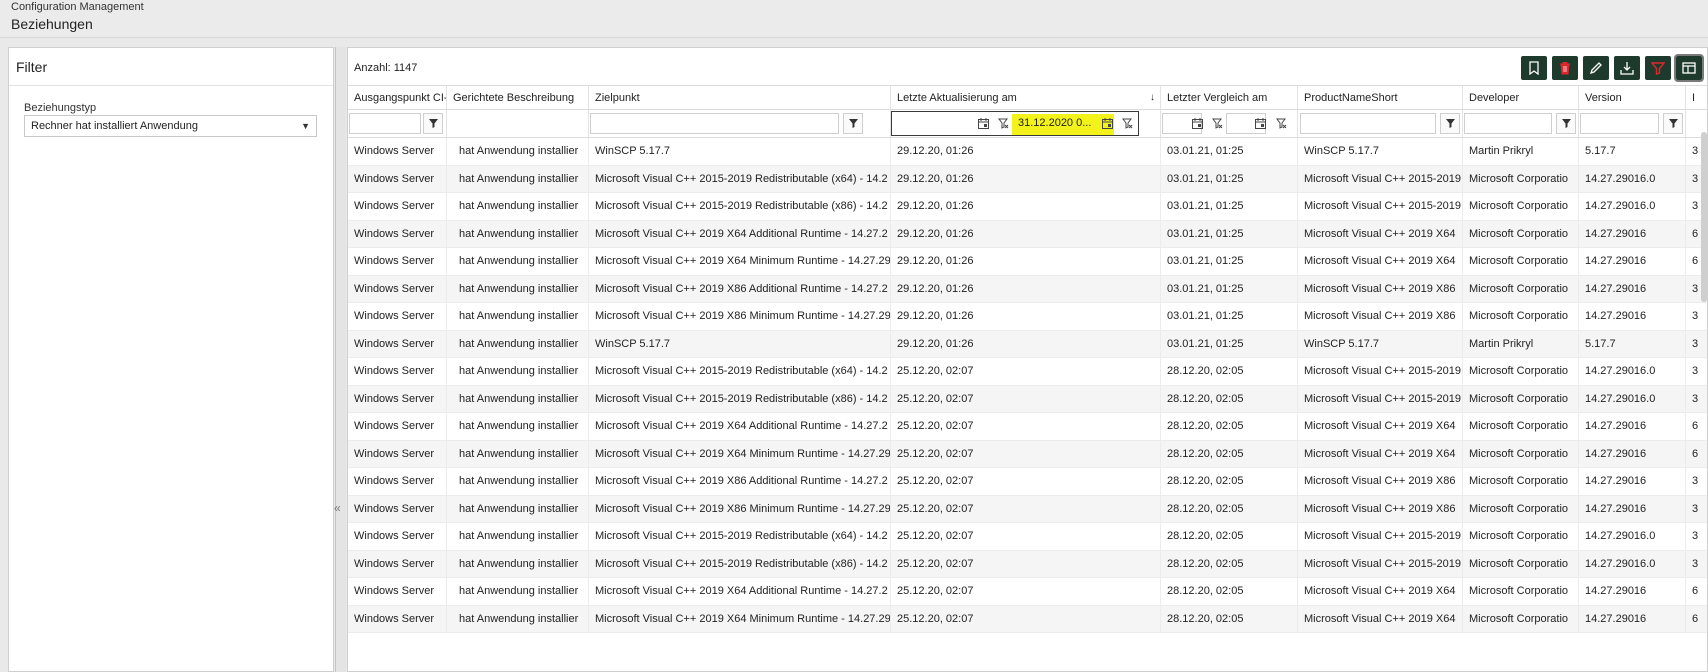  I want to click on filter-icon, so click(1673, 123).